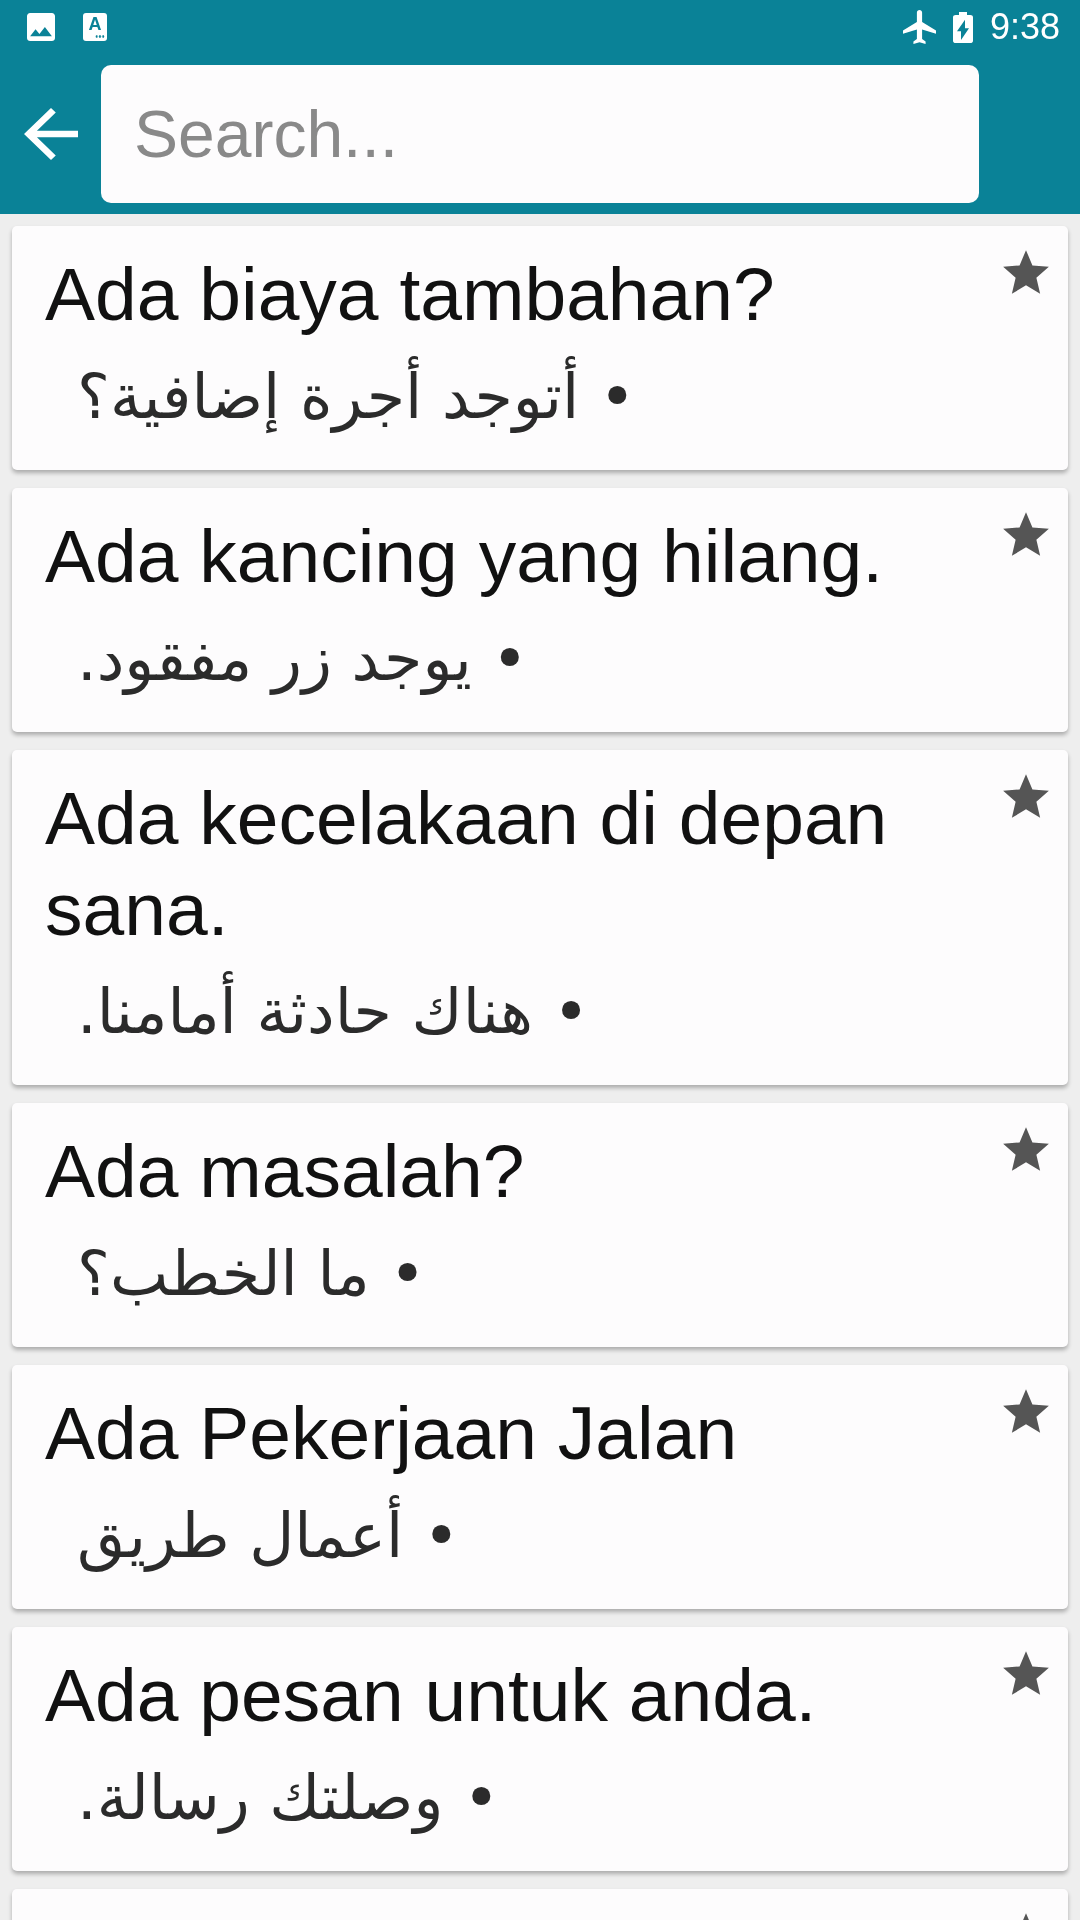 The width and height of the screenshot is (1080, 1920). I want to click on image-icon, so click(41, 27).